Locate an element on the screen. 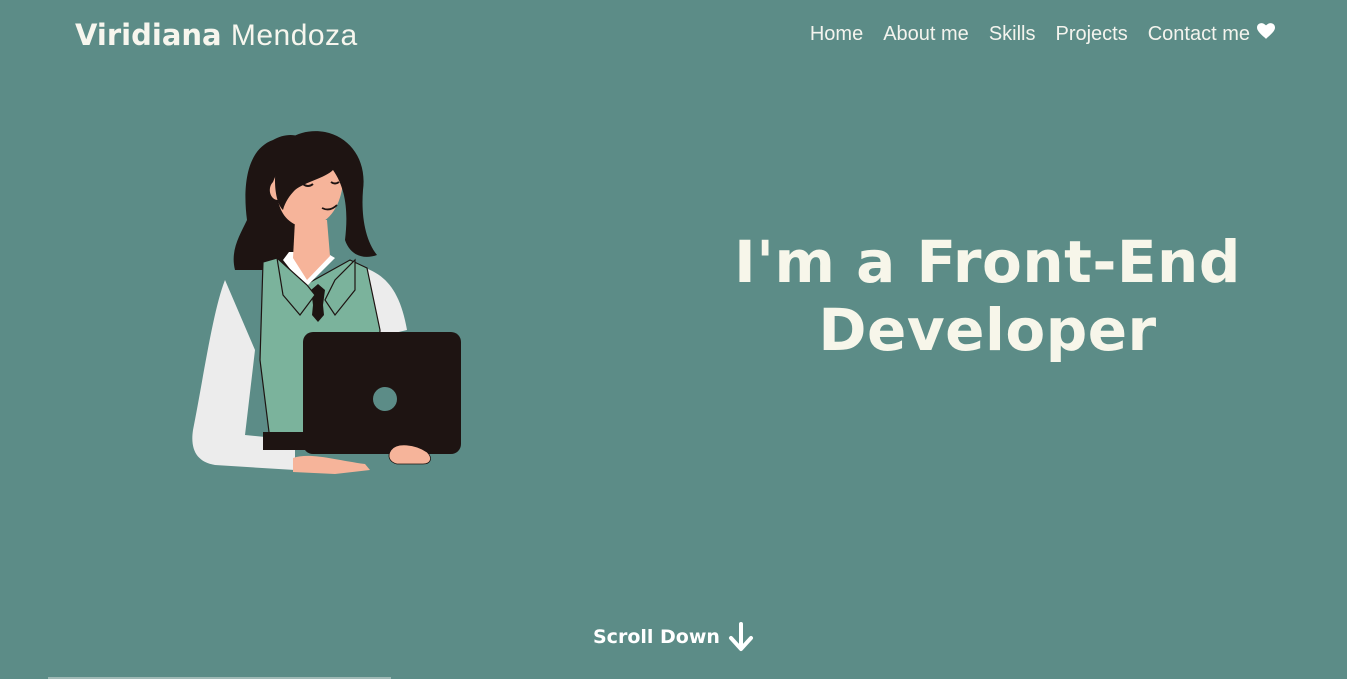 The width and height of the screenshot is (1347, 679). nav-contact-label: Contact me is located at coordinates (1198, 34).